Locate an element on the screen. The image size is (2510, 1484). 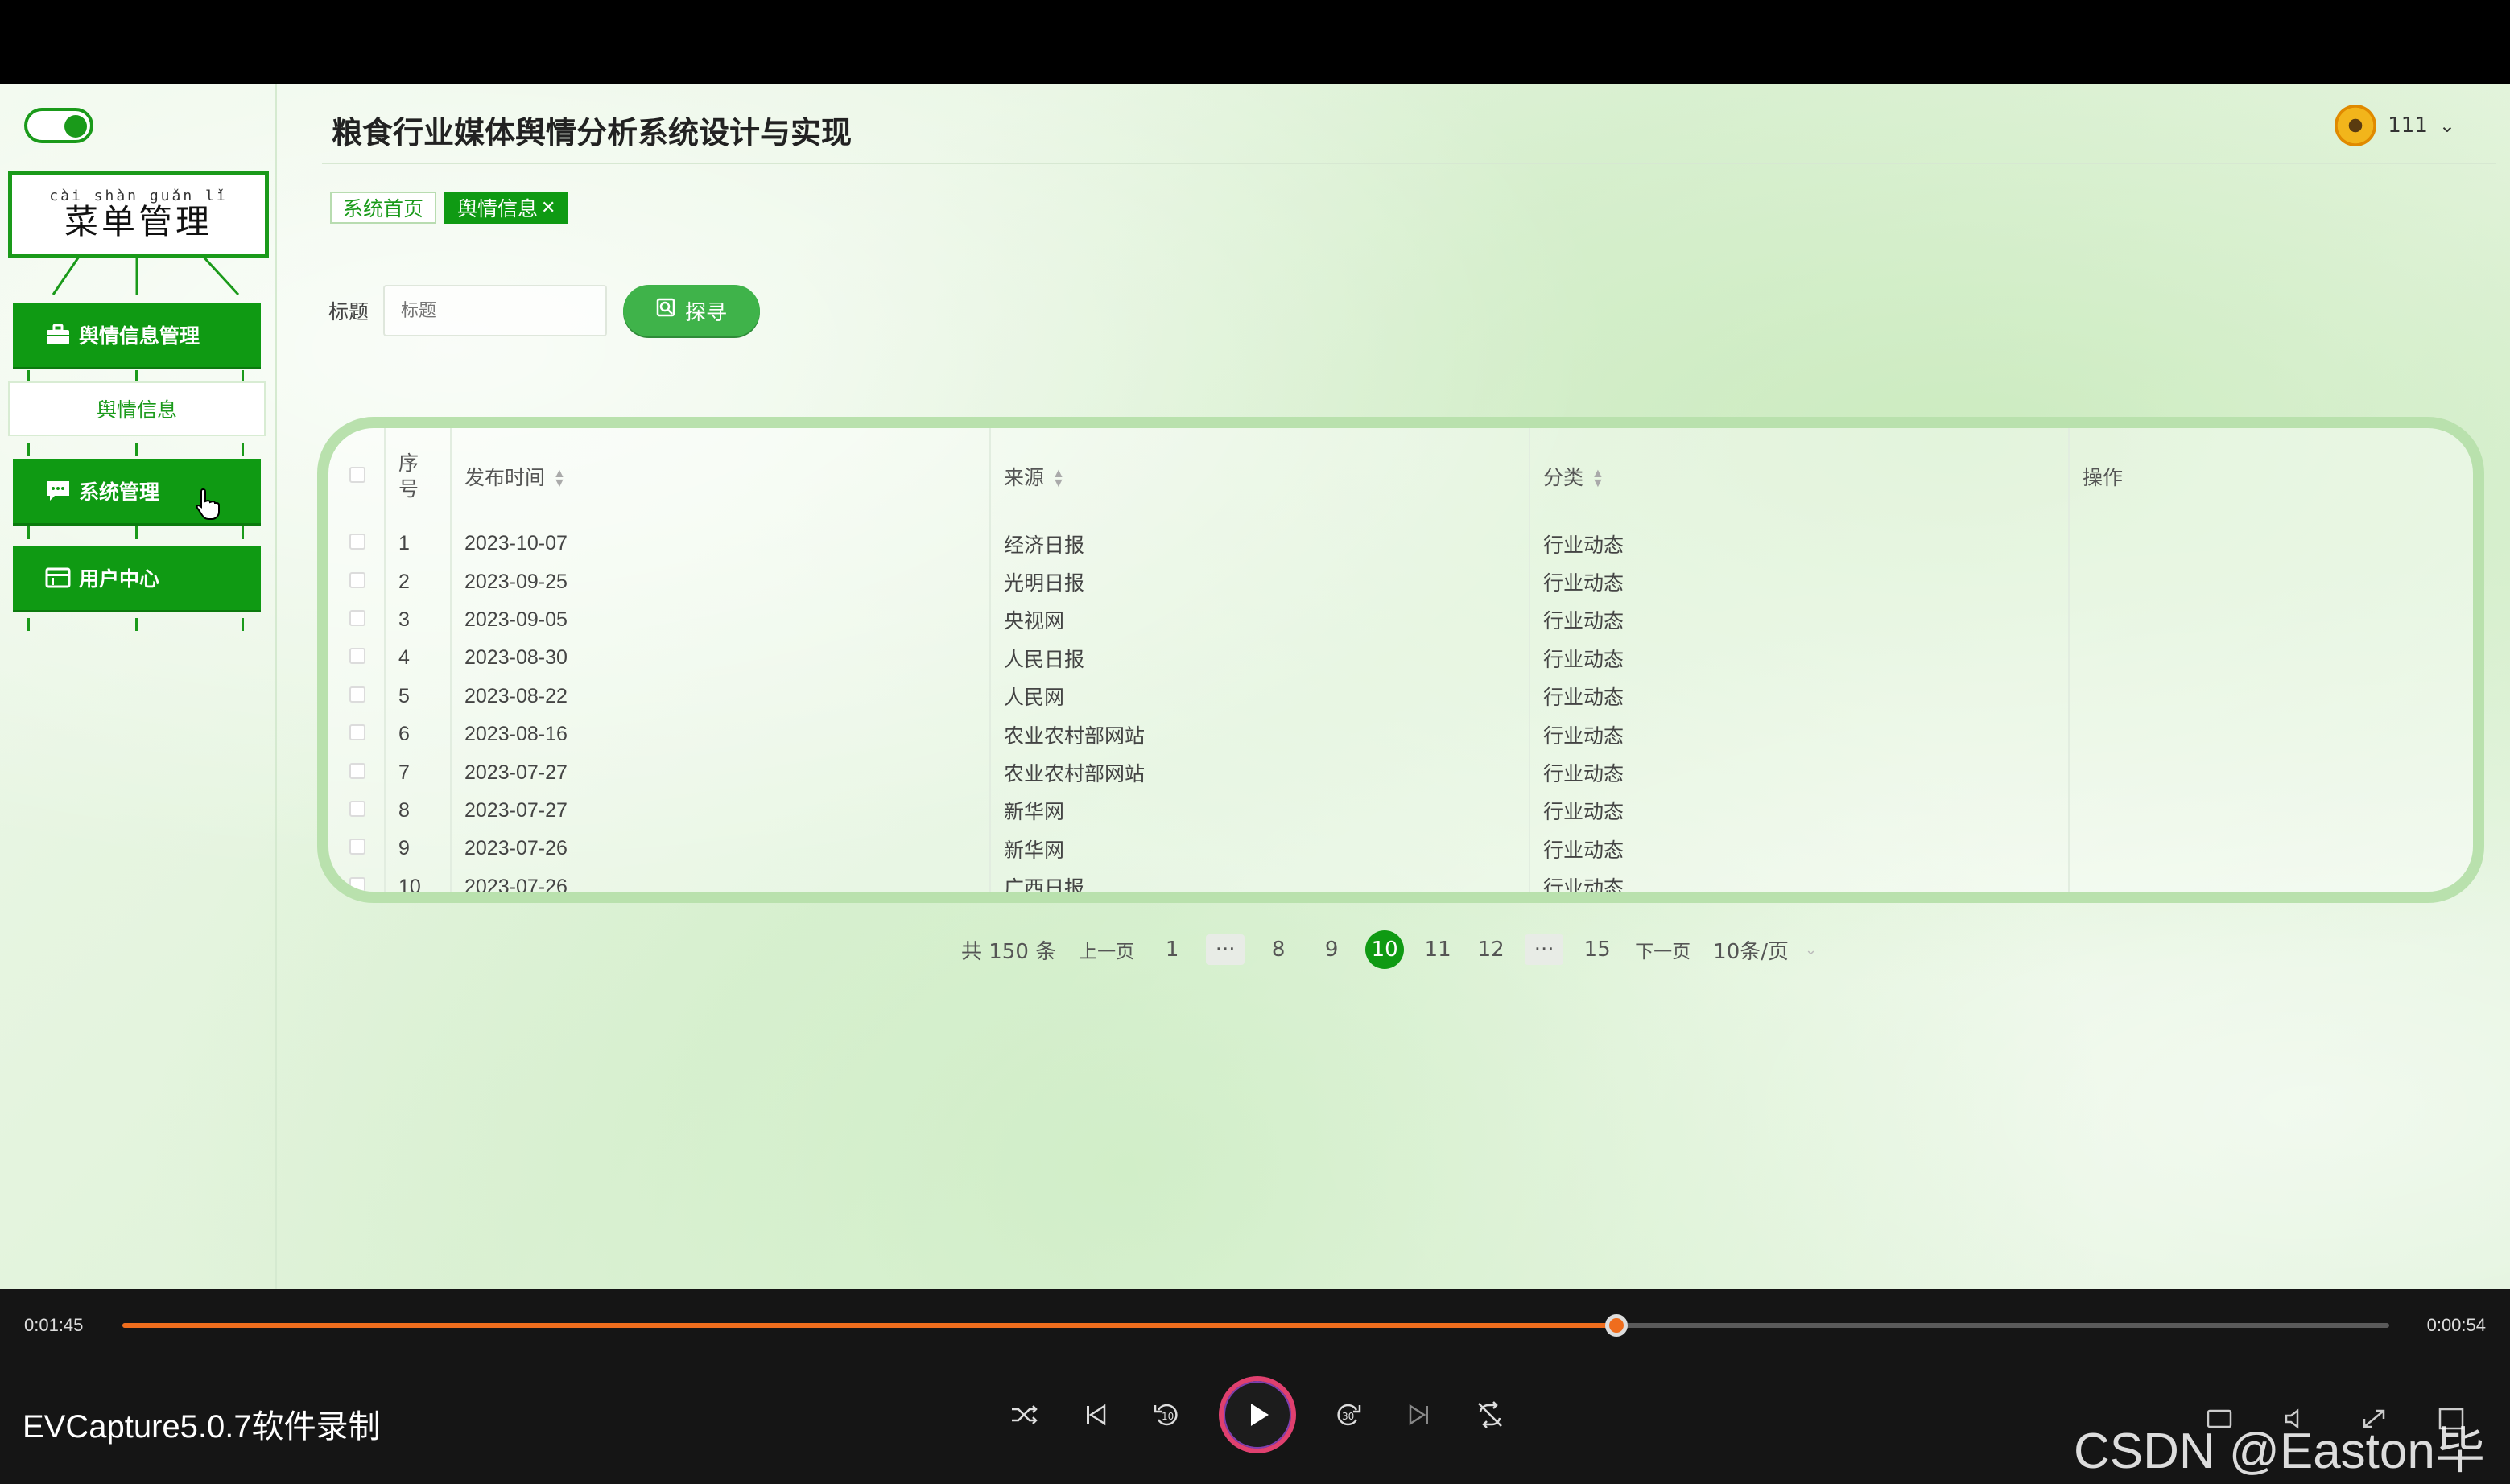
menu-board: cài shàn guǎn lǐ 菜单管理 is located at coordinates (138, 214).